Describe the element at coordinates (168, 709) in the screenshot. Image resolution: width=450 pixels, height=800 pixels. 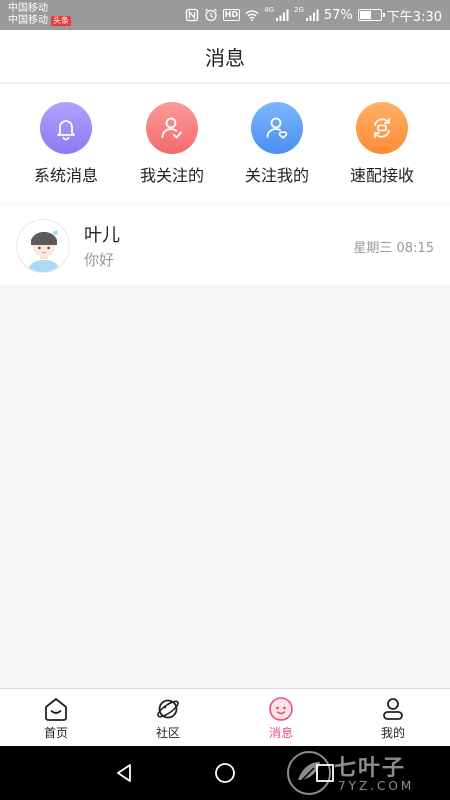
I see `planet-icon` at that location.